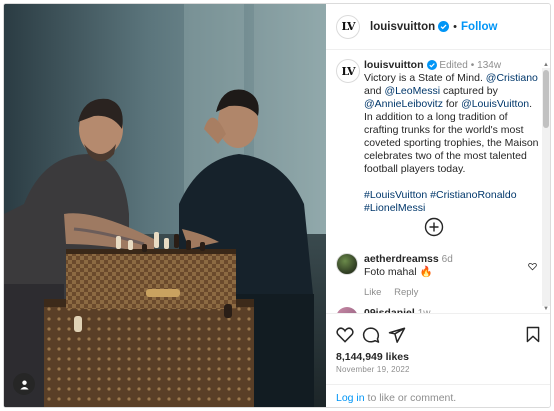 The width and height of the screenshot is (554, 411). Describe the element at coordinates (469, 91) in the screenshot. I see `caption-text-3: captured by` at that location.